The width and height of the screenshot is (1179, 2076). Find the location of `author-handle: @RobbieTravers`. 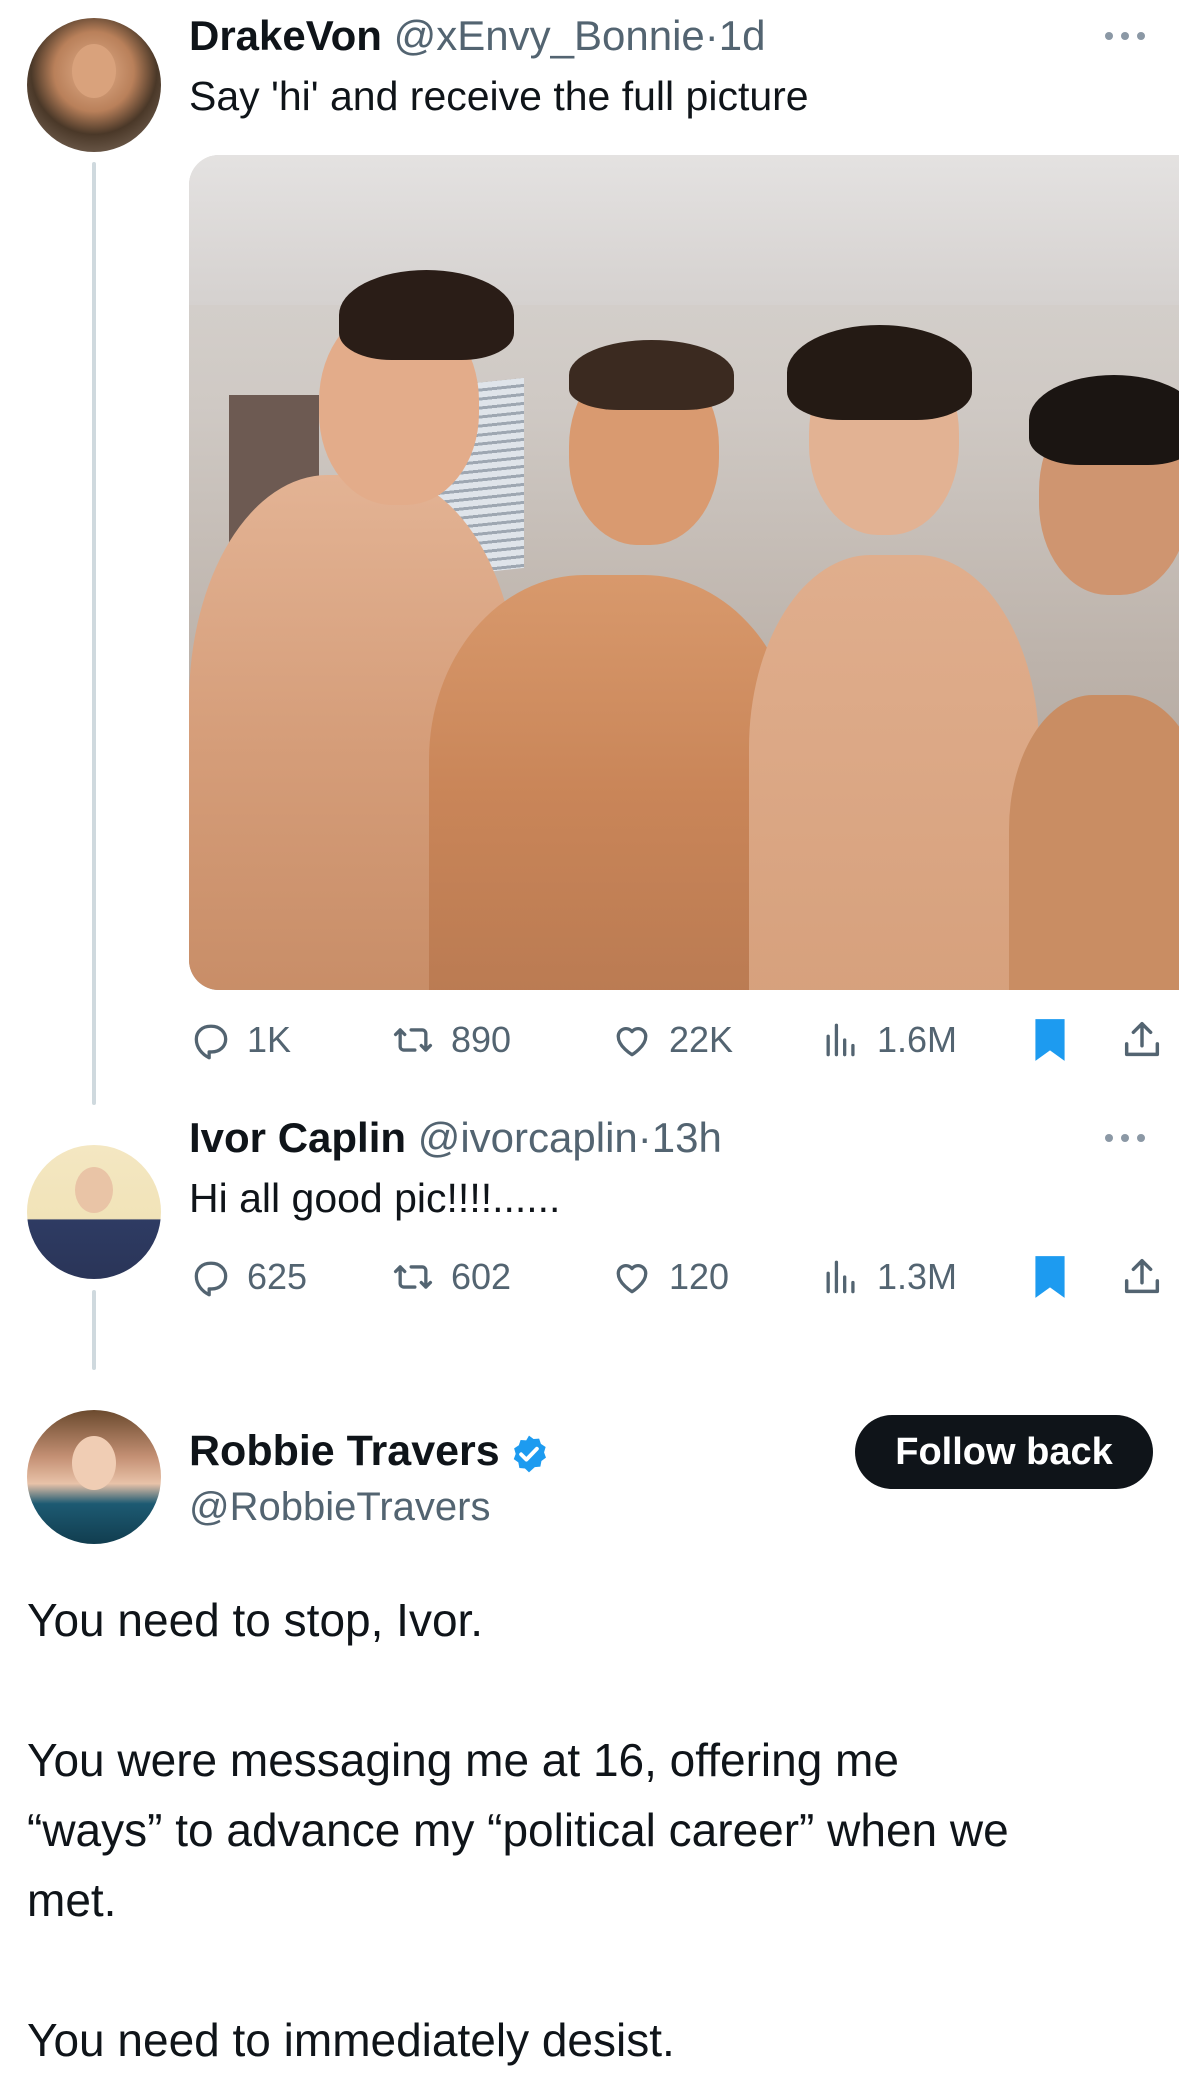

author-handle: @RobbieTravers is located at coordinates (339, 1507).